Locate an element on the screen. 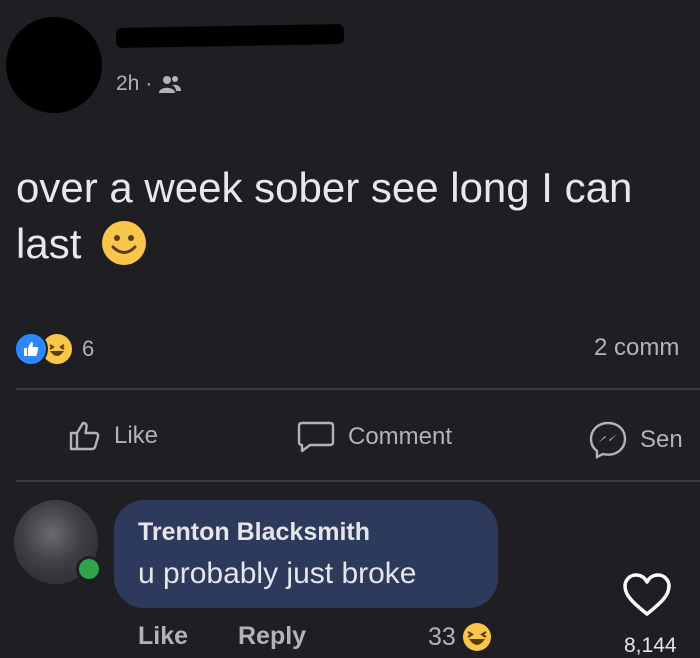 The height and width of the screenshot is (658, 700). send-label: Sen is located at coordinates (661, 439).